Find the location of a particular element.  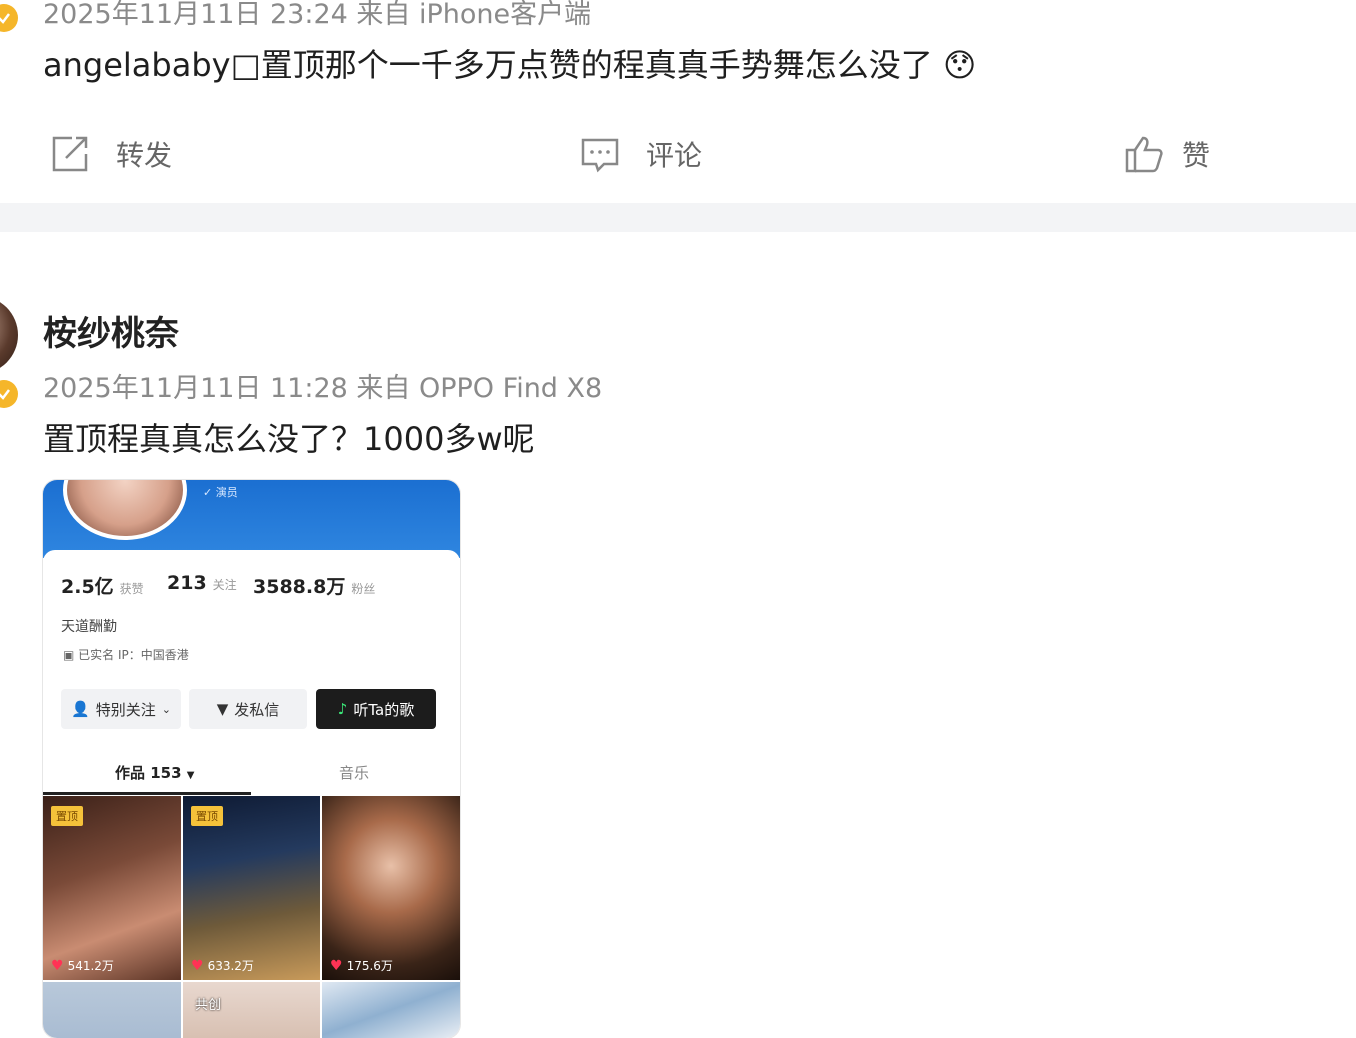

share-icon is located at coordinates (70, 154).